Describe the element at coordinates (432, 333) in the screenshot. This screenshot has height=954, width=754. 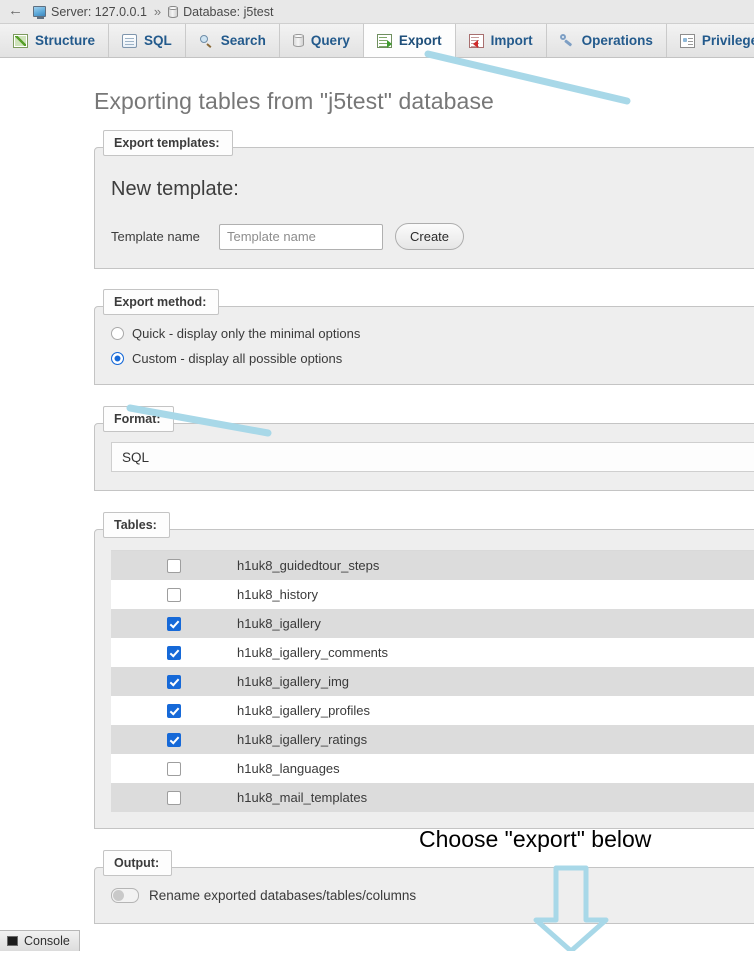
I see `export-method-option-quick: Quick - display only the minimal options` at that location.